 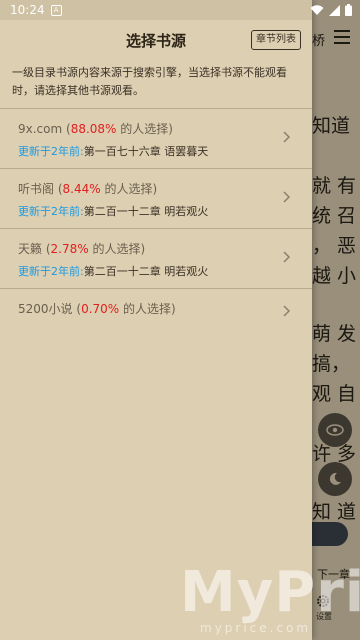 What do you see at coordinates (40, 129) in the screenshot?
I see `source-name: 9x.com` at bounding box center [40, 129].